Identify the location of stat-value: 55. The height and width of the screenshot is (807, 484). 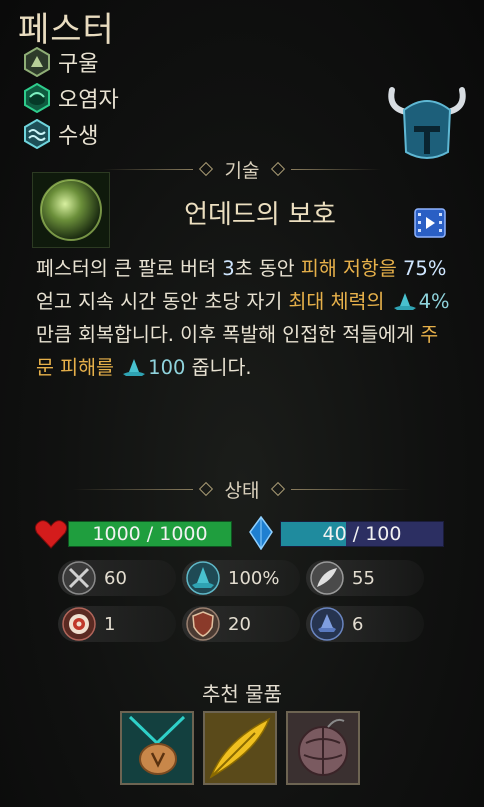
(363, 578).